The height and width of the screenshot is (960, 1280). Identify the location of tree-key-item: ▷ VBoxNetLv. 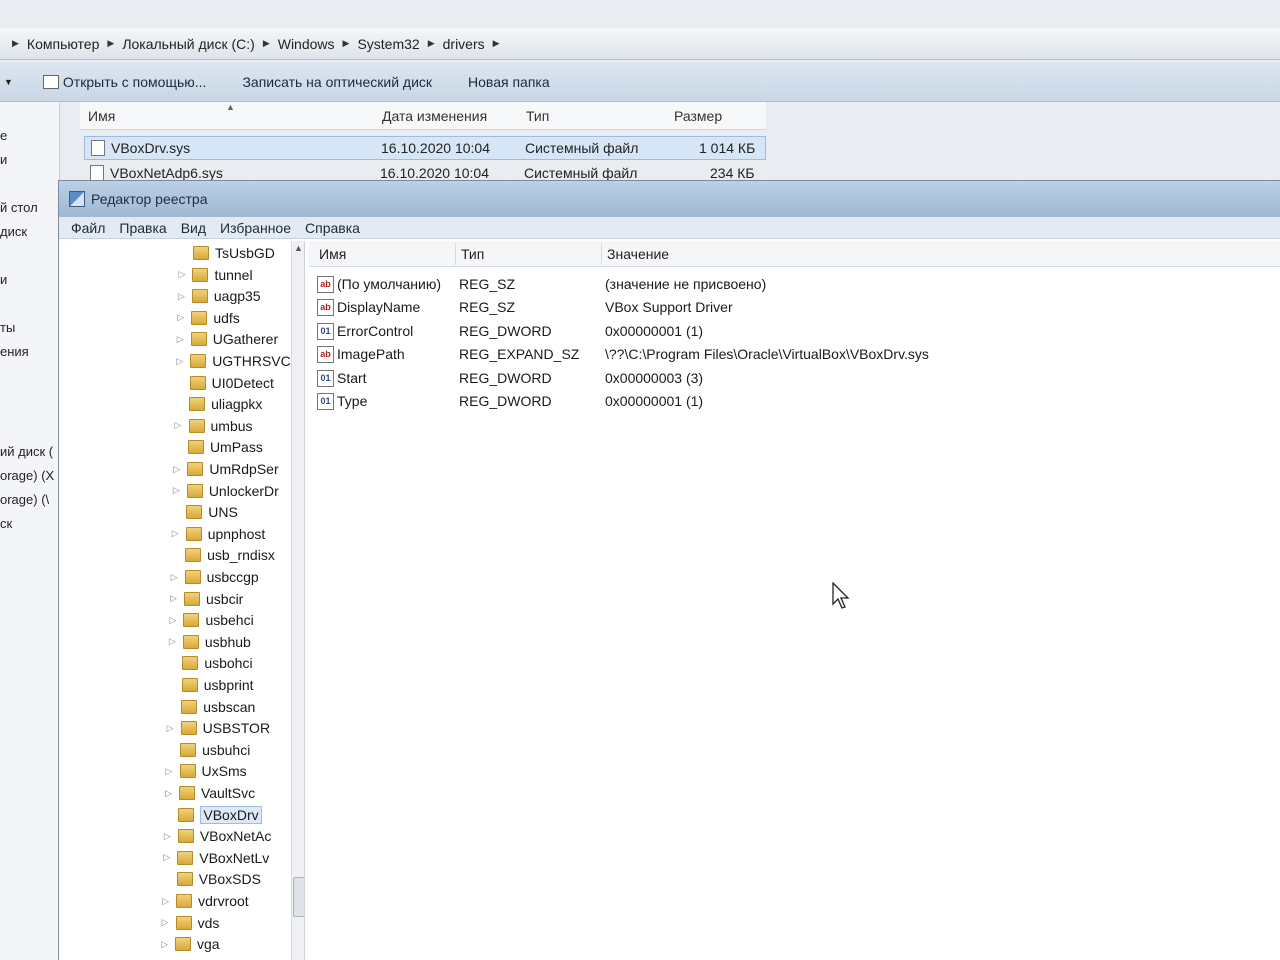
(216, 858).